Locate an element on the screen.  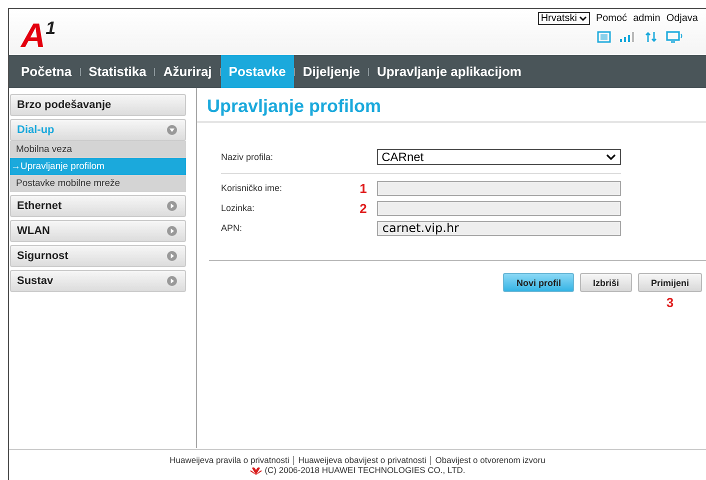
data-transfer-icon is located at coordinates (651, 37).